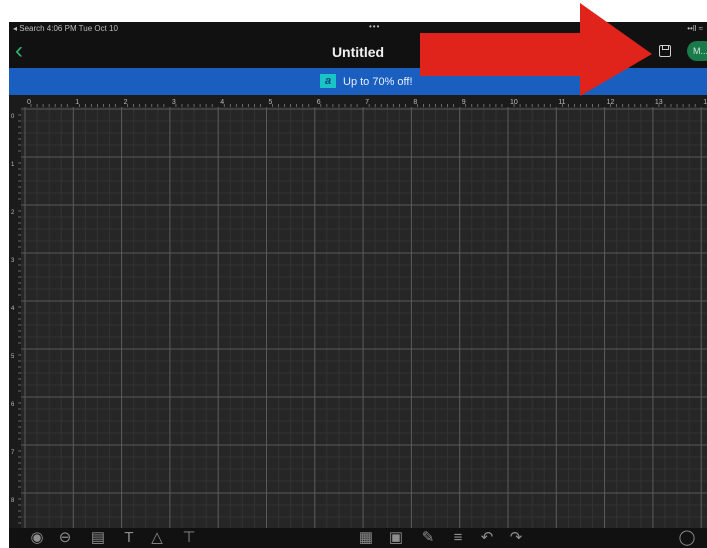 This screenshot has height=548, width=707. I want to click on pen-icon: ✎, so click(428, 538).